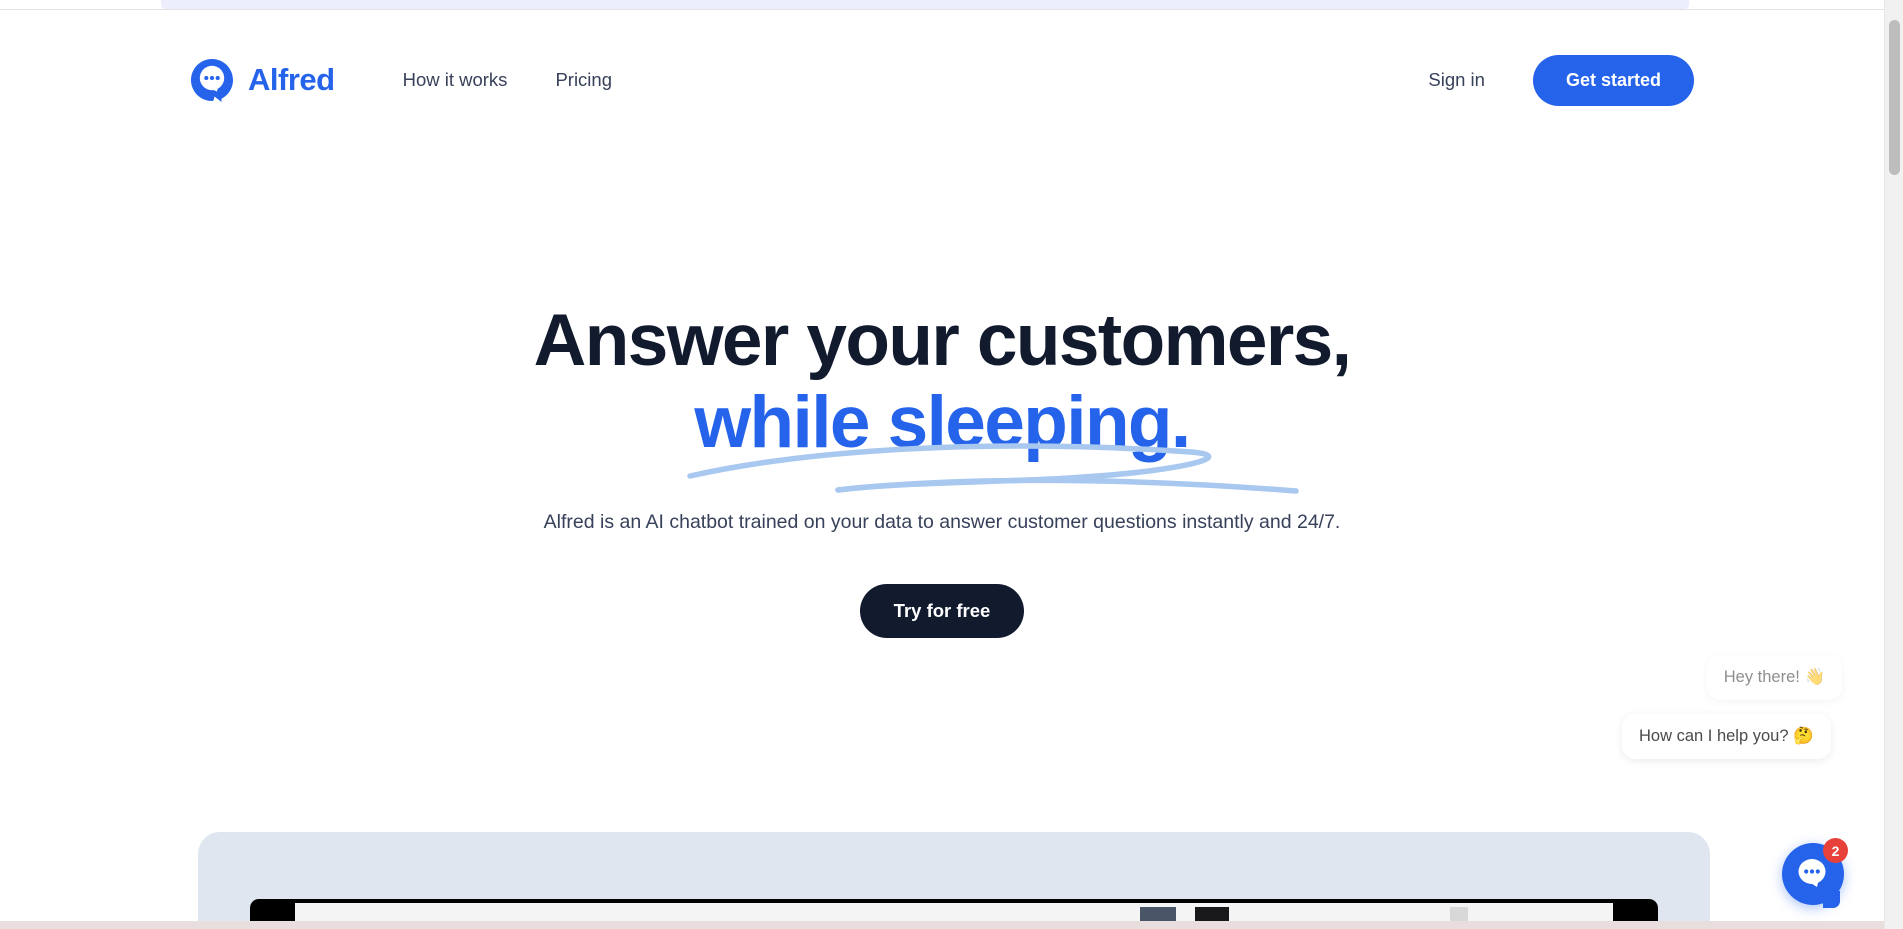 The height and width of the screenshot is (929, 1903). What do you see at coordinates (1894, 97) in the screenshot?
I see `page-scrollbar-thumb` at bounding box center [1894, 97].